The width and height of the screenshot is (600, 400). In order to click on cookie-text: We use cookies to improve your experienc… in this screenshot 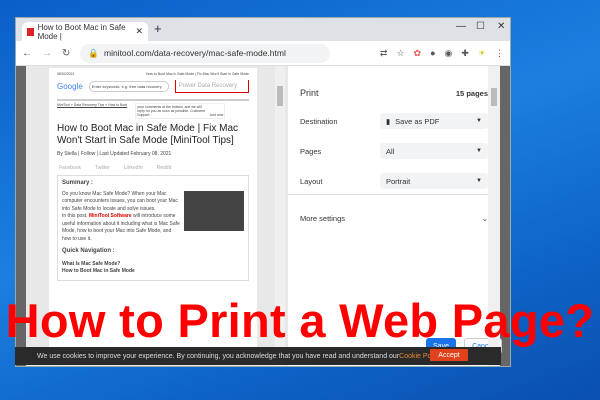, I will do `click(218, 356)`.